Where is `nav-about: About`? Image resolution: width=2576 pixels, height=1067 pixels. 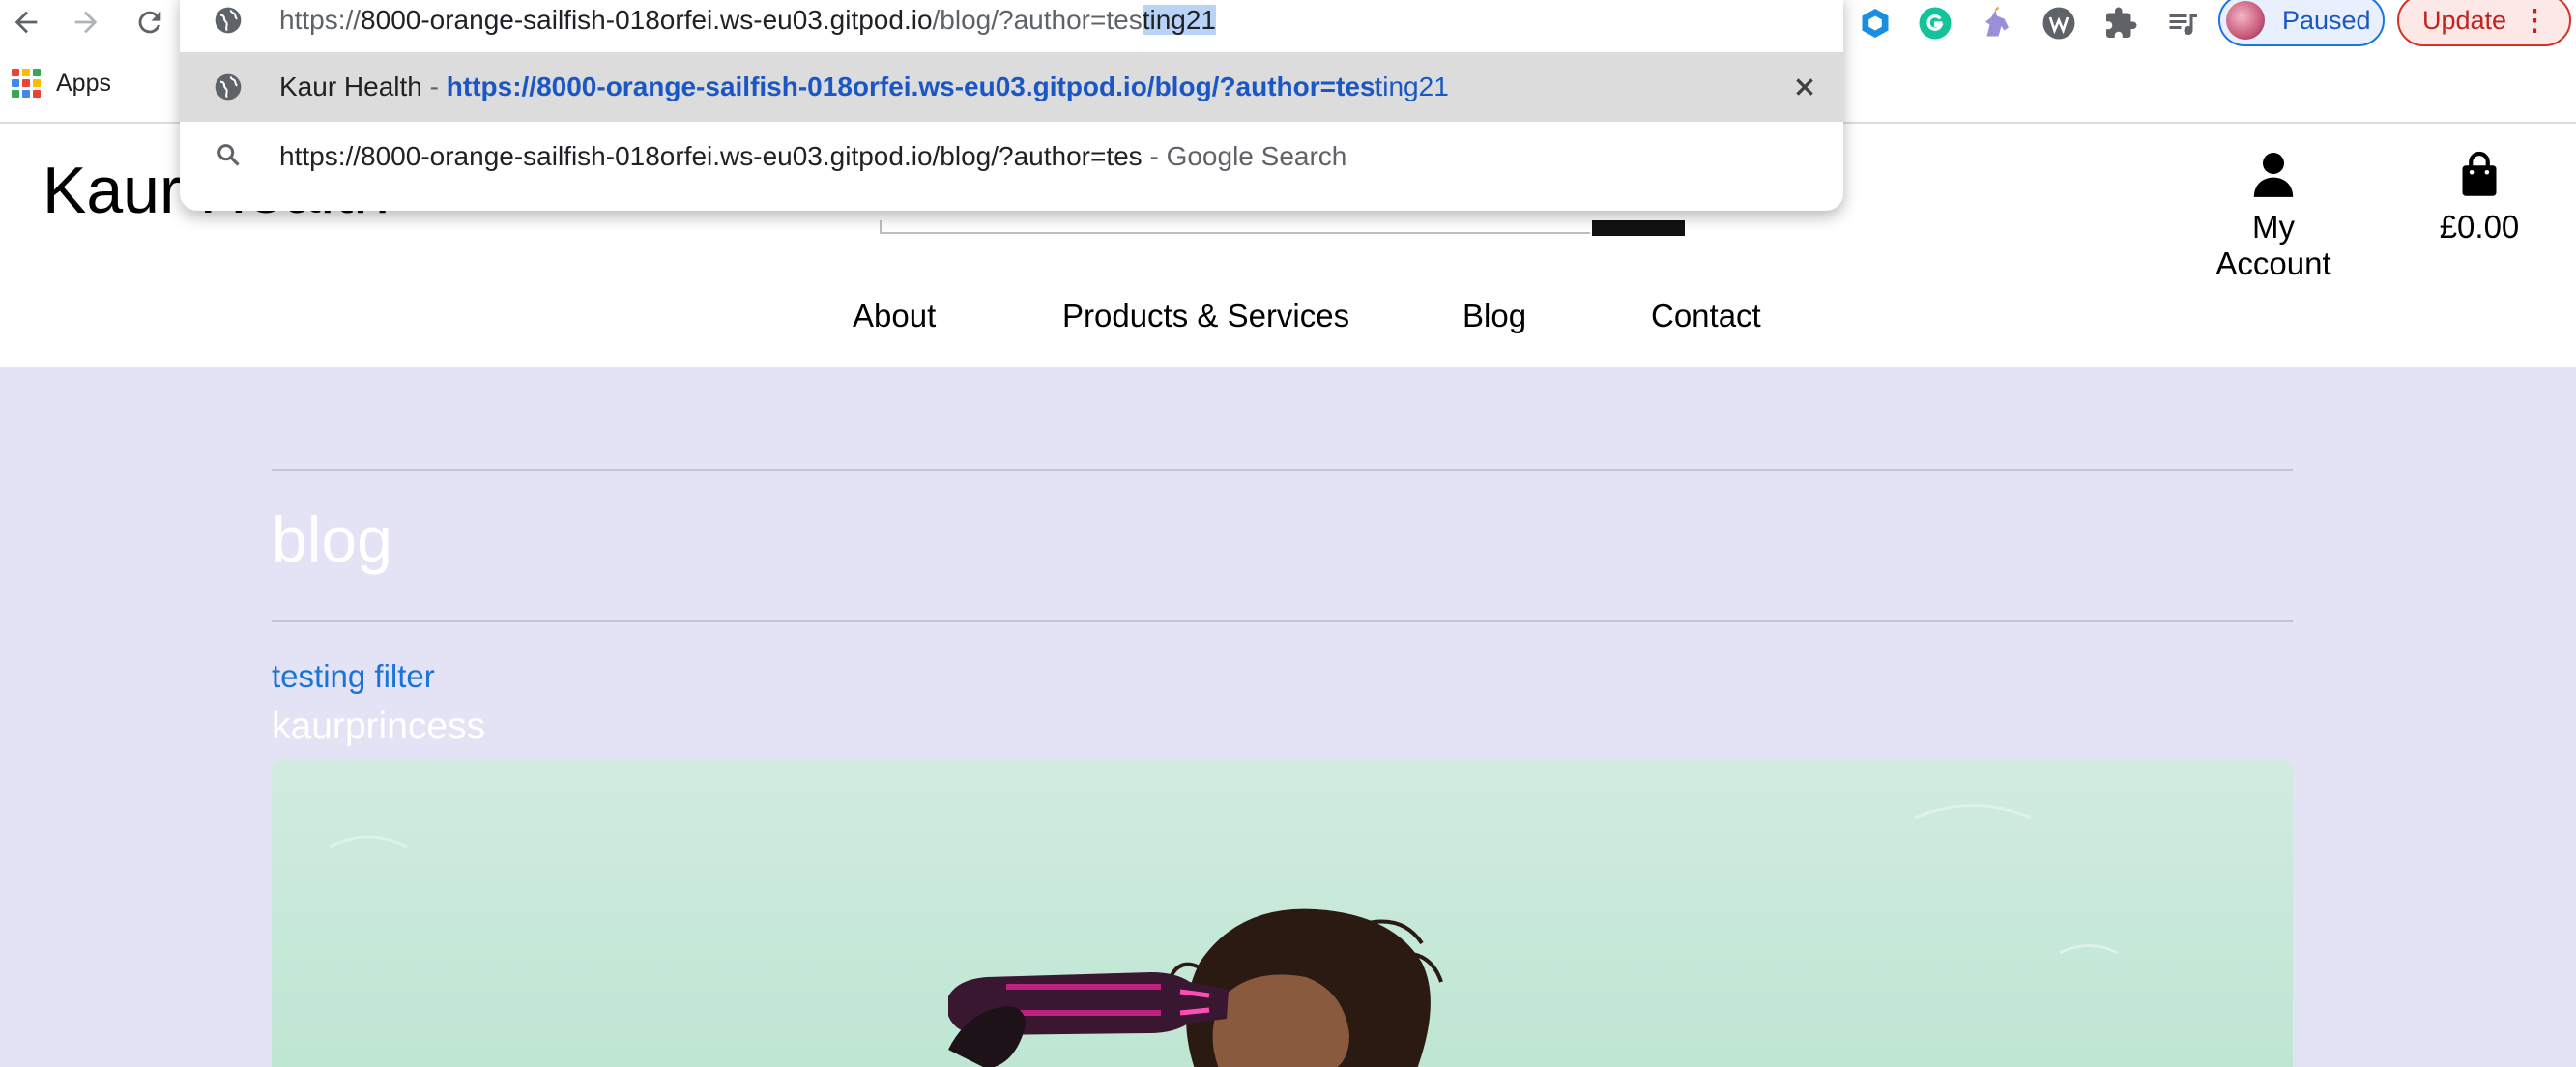 nav-about: About is located at coordinates (894, 316).